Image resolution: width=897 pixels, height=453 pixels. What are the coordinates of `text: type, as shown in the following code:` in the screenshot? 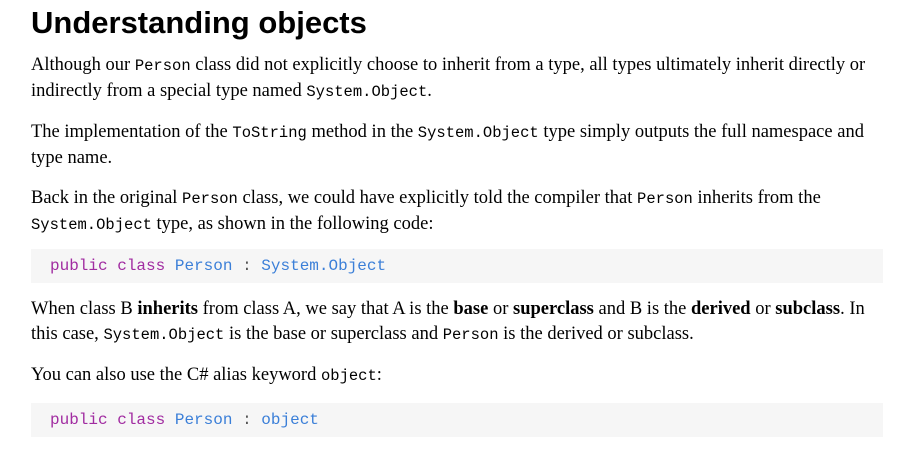 It's located at (292, 224).